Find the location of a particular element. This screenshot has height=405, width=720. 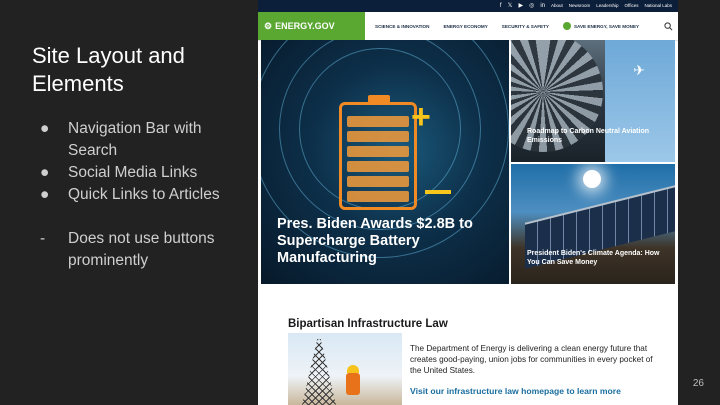

bullet-item: ● Navigation Bar with Search is located at coordinates (142, 140).